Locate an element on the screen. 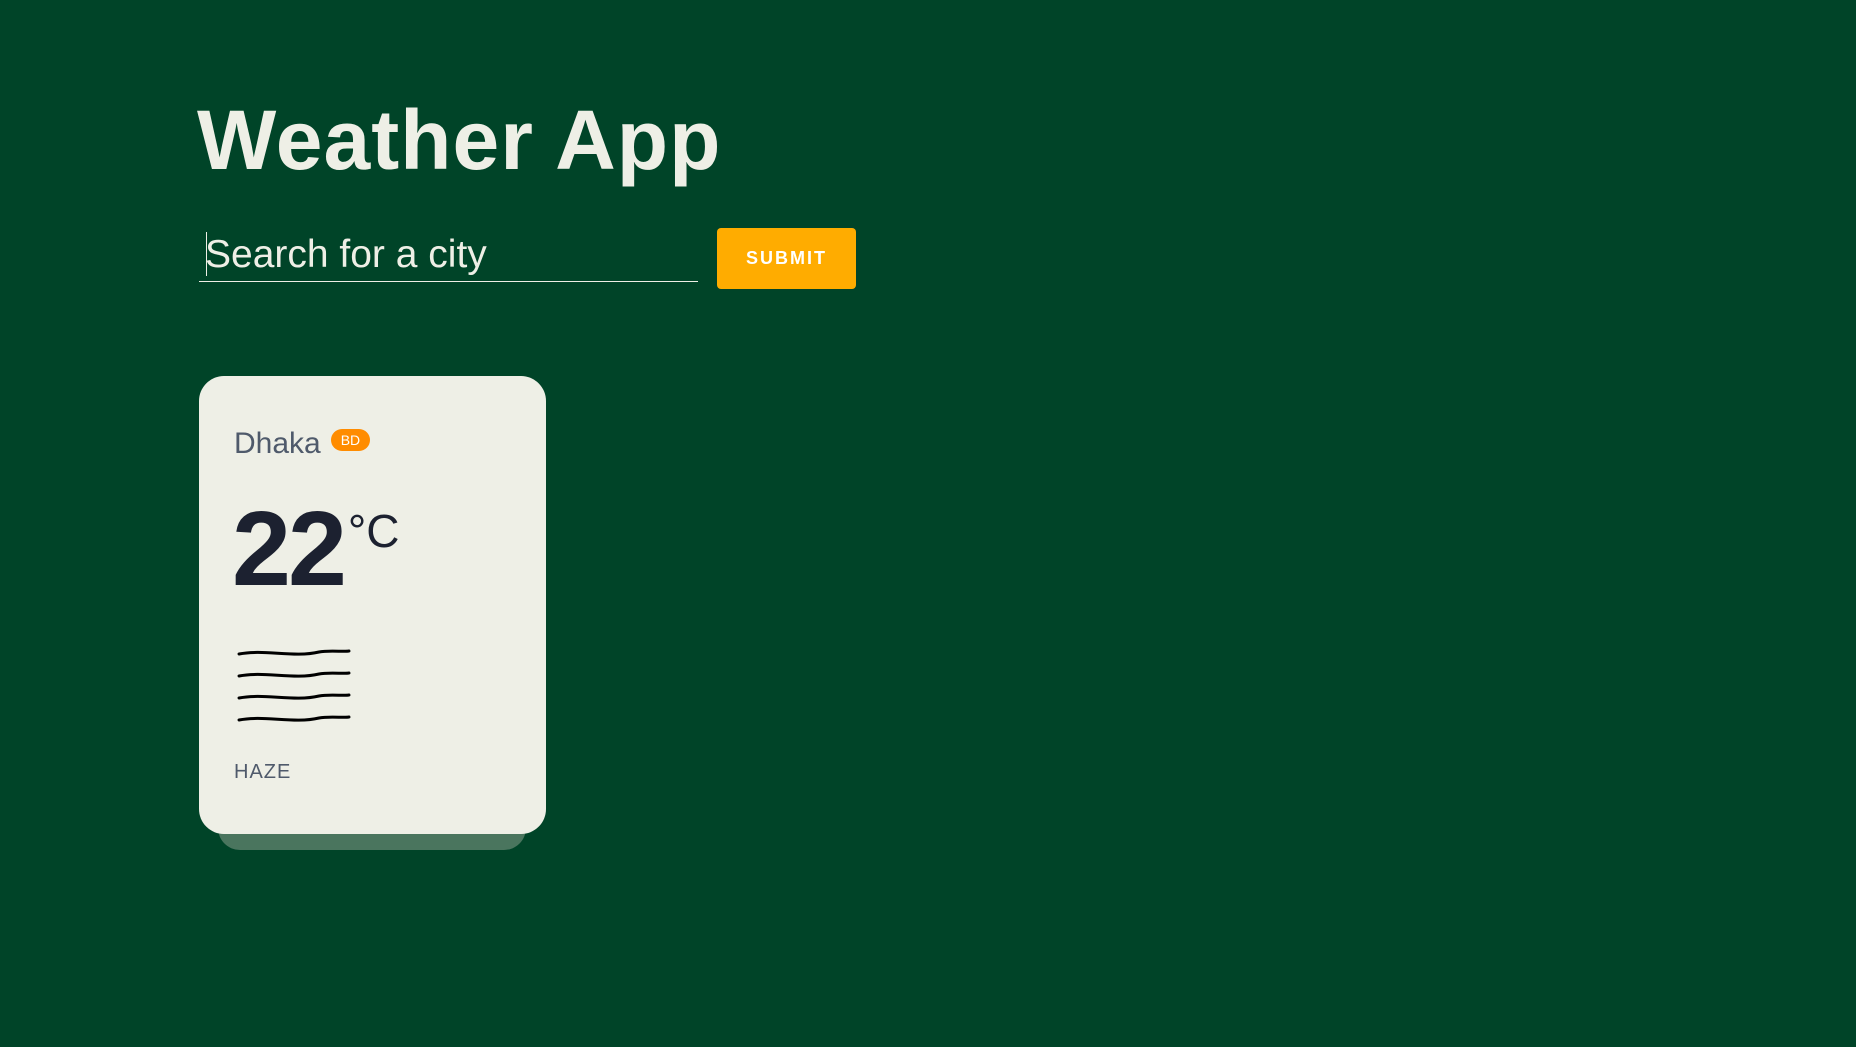 This screenshot has height=1047, width=1856. app-title: Weather App is located at coordinates (459, 140).